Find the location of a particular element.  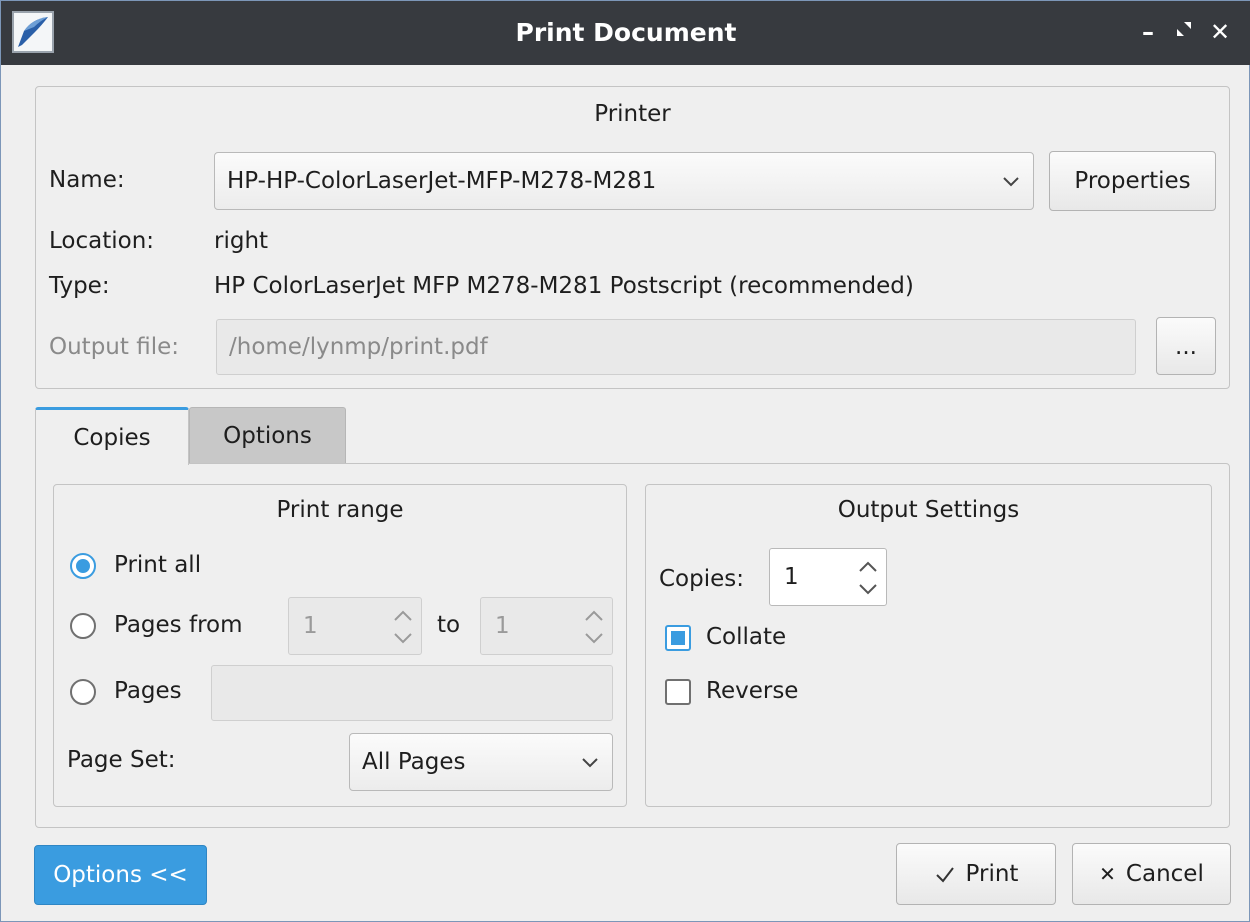

copies-spinbox: 1 is located at coordinates (828, 577).